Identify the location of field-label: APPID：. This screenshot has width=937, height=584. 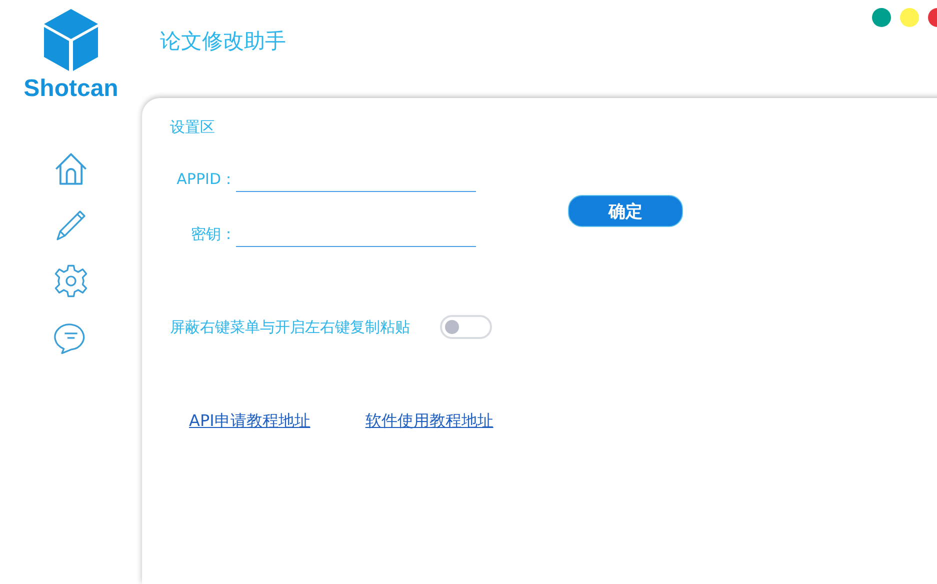
(206, 180).